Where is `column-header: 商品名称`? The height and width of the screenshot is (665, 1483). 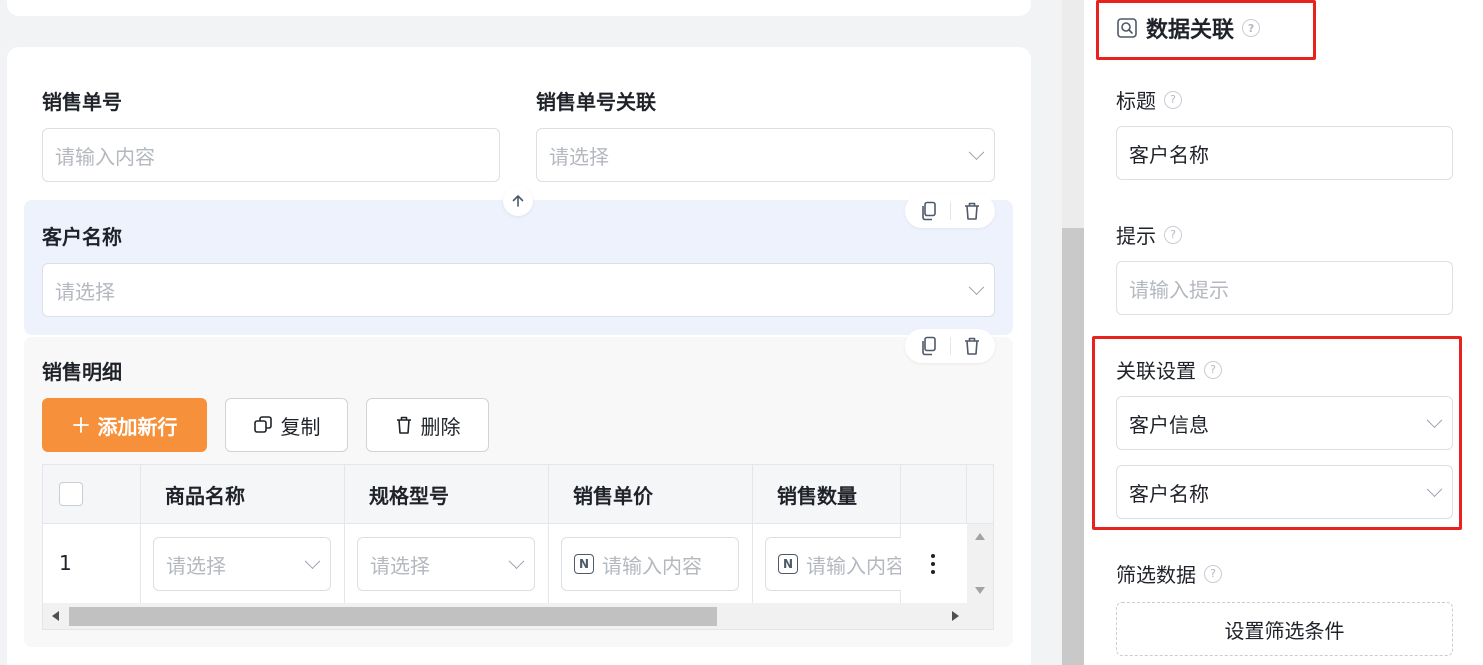
column-header: 商品名称 is located at coordinates (243, 494).